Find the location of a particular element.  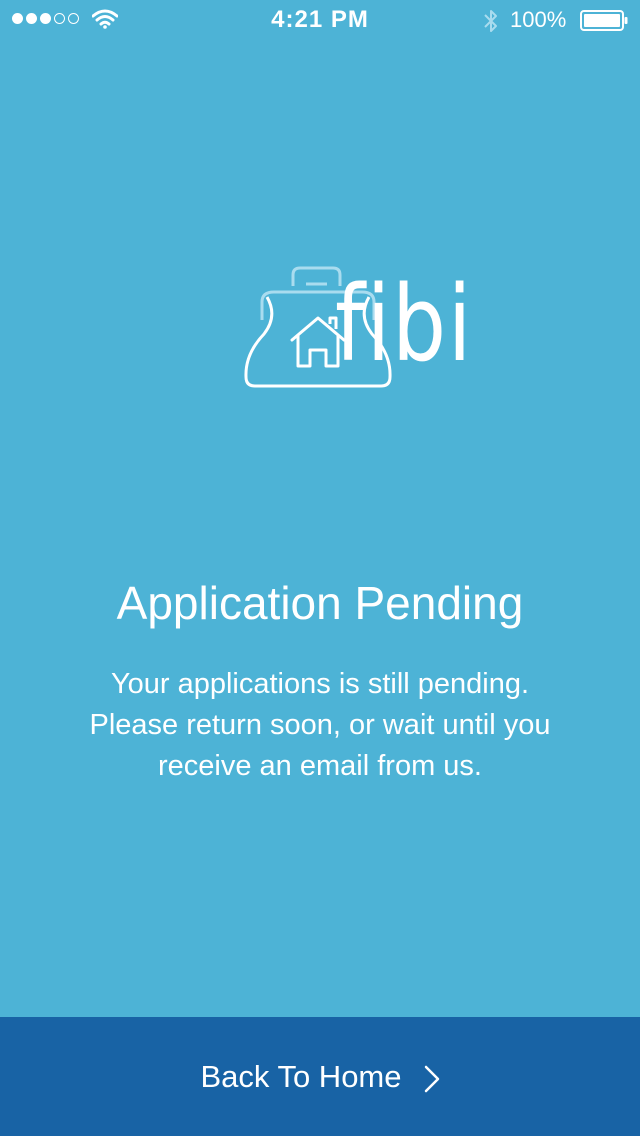

message-line: Please return soon, or wait until you is located at coordinates (320, 725).